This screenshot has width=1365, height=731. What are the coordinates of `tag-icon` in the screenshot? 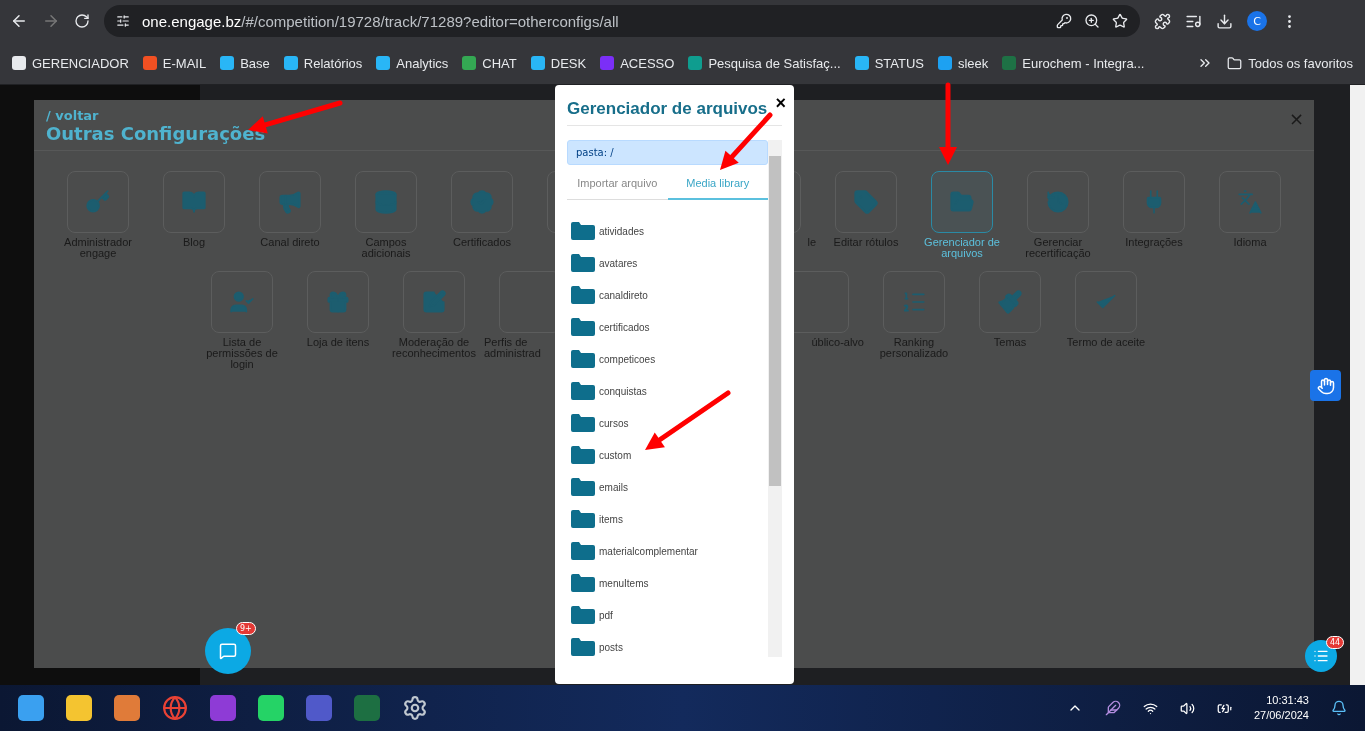 It's located at (866, 202).